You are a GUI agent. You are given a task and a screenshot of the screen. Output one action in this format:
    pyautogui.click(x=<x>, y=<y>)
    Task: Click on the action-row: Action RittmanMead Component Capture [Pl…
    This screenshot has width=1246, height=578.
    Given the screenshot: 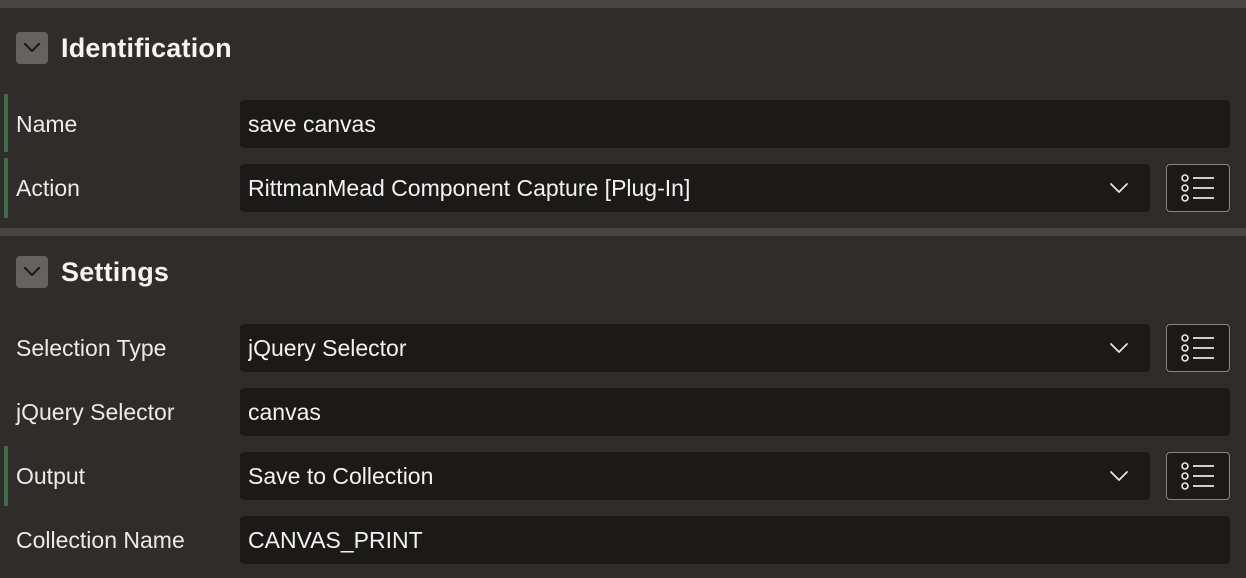 What is the action you would take?
    pyautogui.click(x=623, y=188)
    